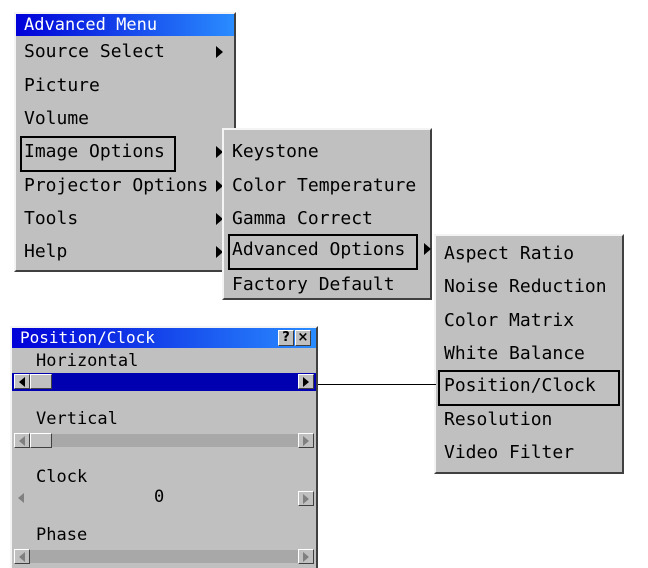  Describe the element at coordinates (125, 219) in the screenshot. I see `menu-item-tools: Tools` at that location.